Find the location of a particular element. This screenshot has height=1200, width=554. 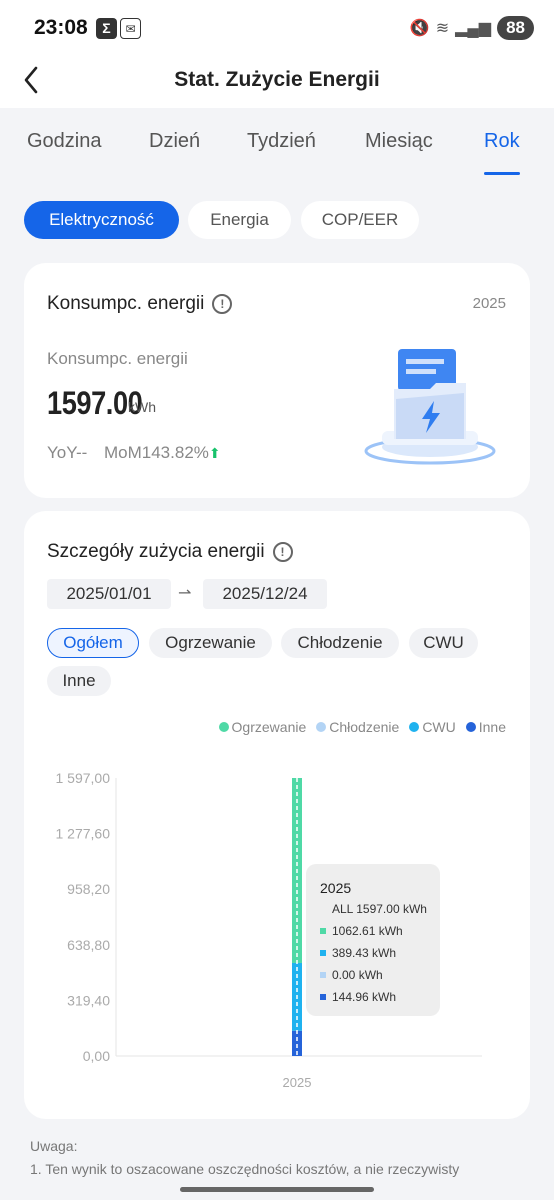

y-tick-label: 0,00 is located at coordinates (96, 1056).